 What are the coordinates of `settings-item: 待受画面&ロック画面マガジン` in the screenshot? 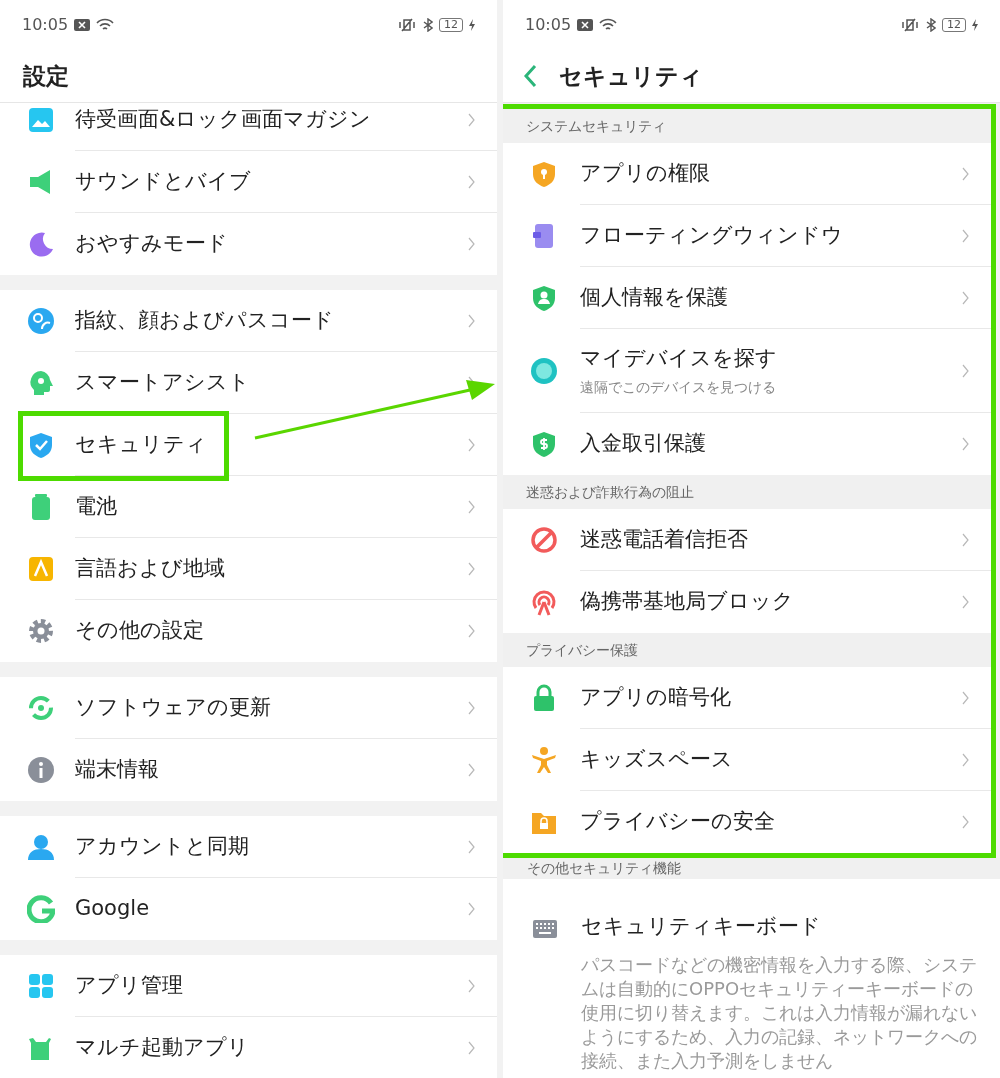 It's located at (248, 127).